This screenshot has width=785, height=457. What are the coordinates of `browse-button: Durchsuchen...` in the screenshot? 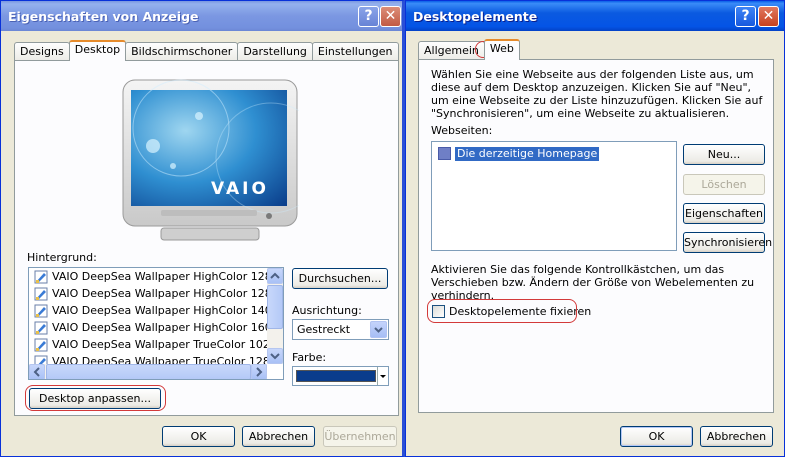 It's located at (340, 278).